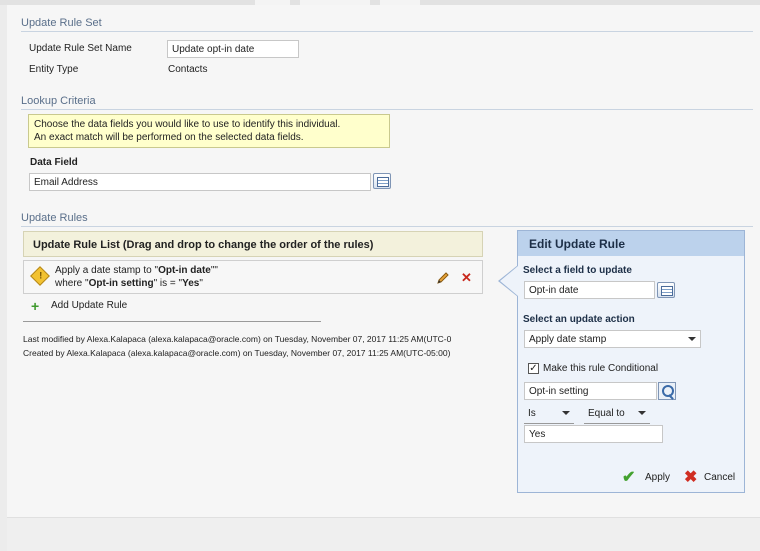  Describe the element at coordinates (509, 281) in the screenshot. I see `panel-pointer-inner` at that location.